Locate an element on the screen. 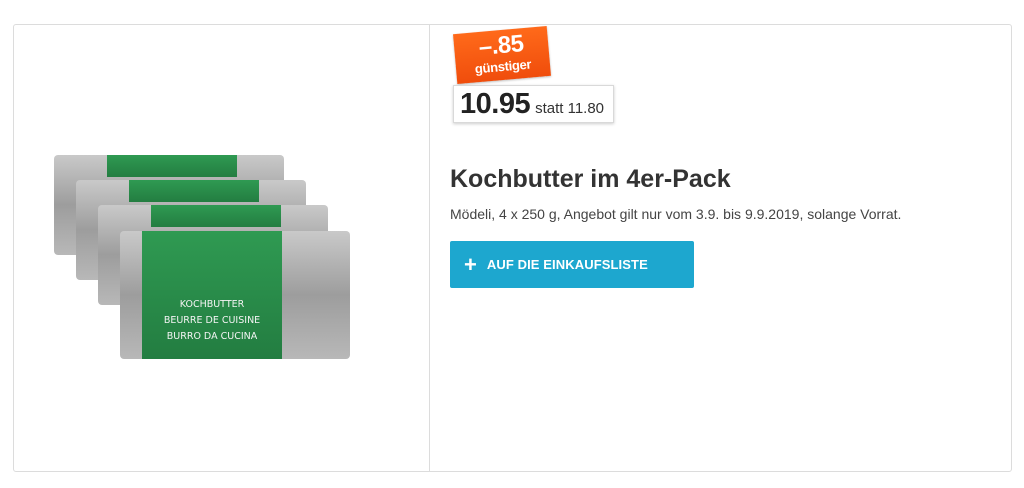  discount-badge: –.85 günstiger is located at coordinates (502, 55).